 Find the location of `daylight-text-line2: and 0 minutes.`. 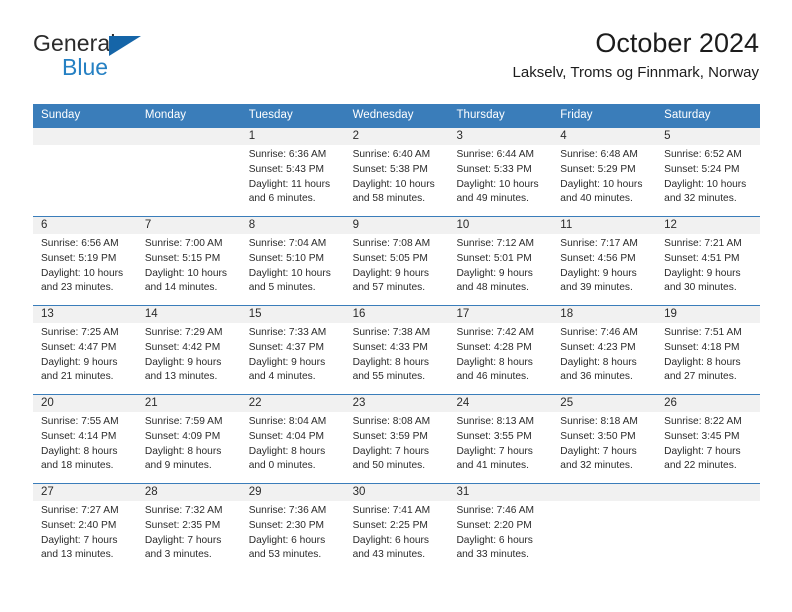

daylight-text-line2: and 0 minutes. is located at coordinates (282, 466).